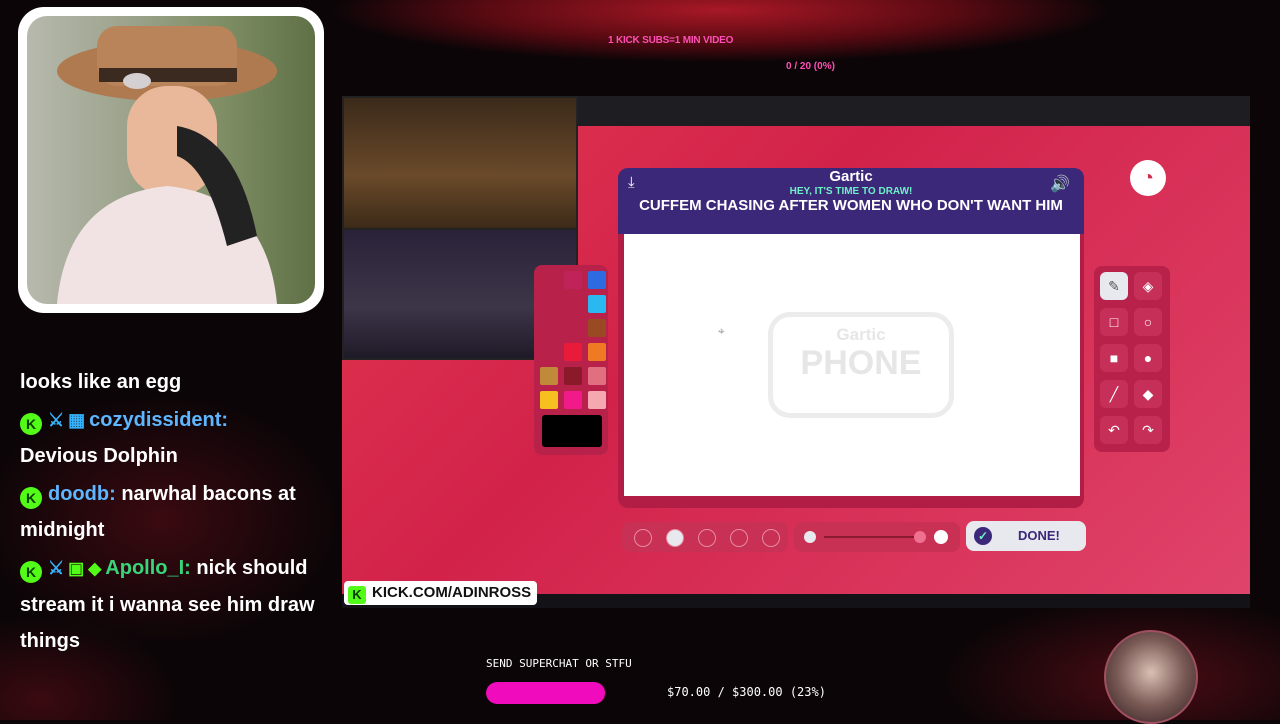 The image size is (1280, 724). Describe the element at coordinates (1114, 430) in the screenshot. I see `undo-icon: ↶` at that location.